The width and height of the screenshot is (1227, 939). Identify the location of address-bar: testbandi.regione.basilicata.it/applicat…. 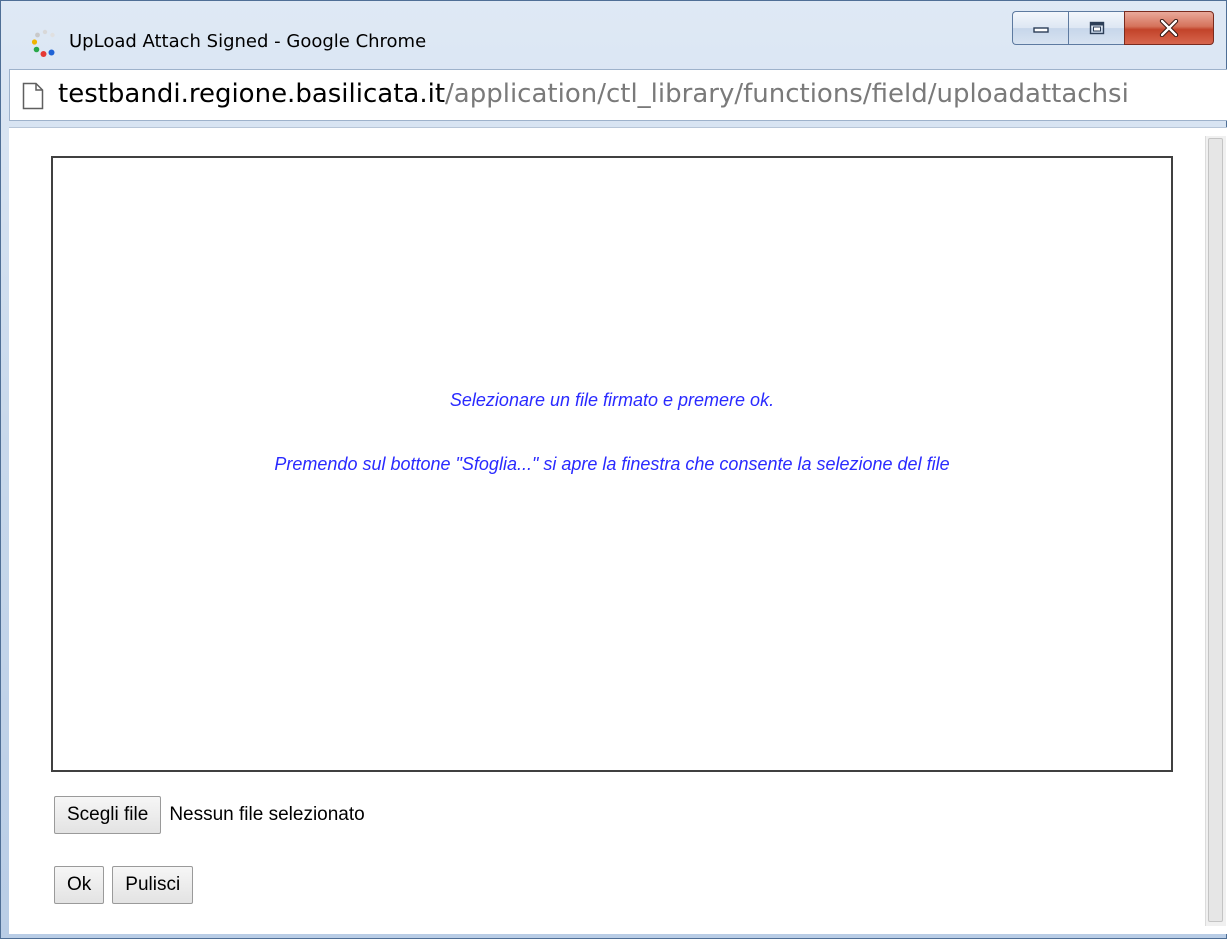
(618, 95).